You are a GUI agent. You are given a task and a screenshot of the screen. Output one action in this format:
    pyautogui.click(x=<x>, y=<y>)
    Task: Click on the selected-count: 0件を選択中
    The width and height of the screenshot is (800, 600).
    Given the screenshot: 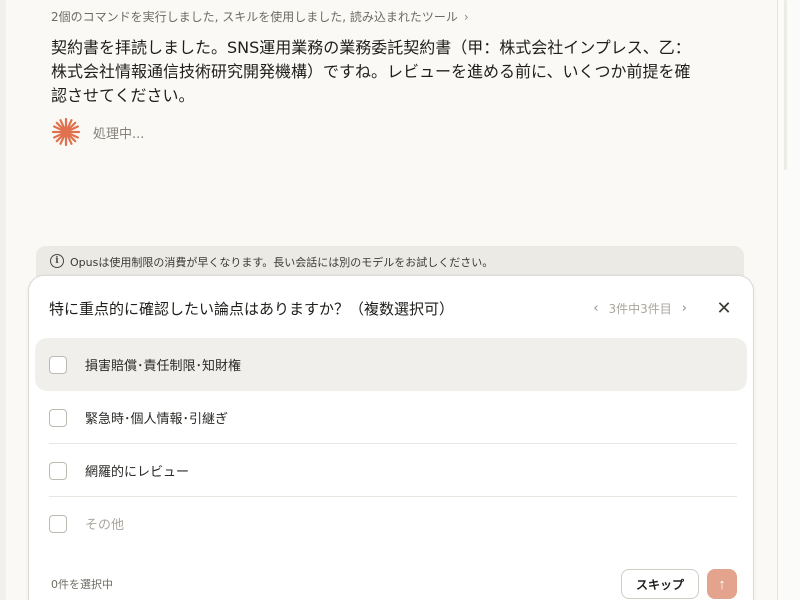 What is the action you would take?
    pyautogui.click(x=82, y=584)
    